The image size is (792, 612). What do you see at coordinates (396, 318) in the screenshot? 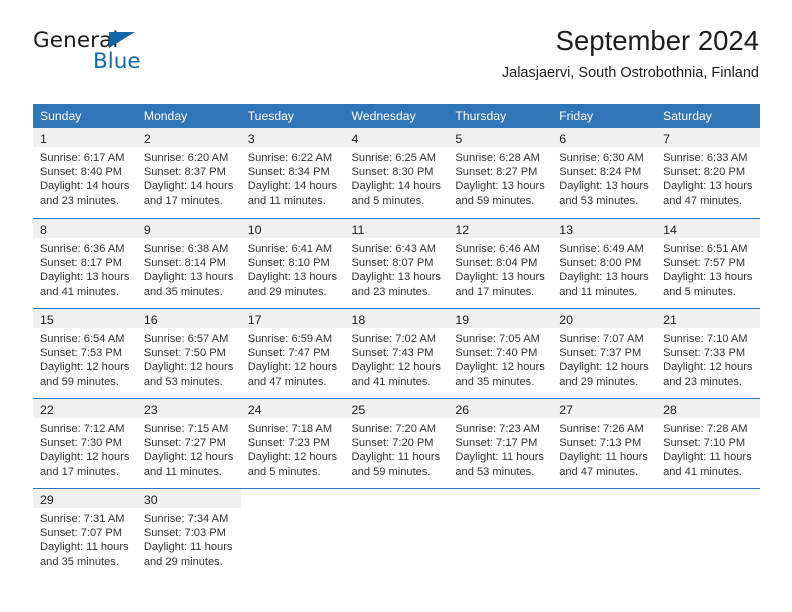
I see `day-number-band: 18` at bounding box center [396, 318].